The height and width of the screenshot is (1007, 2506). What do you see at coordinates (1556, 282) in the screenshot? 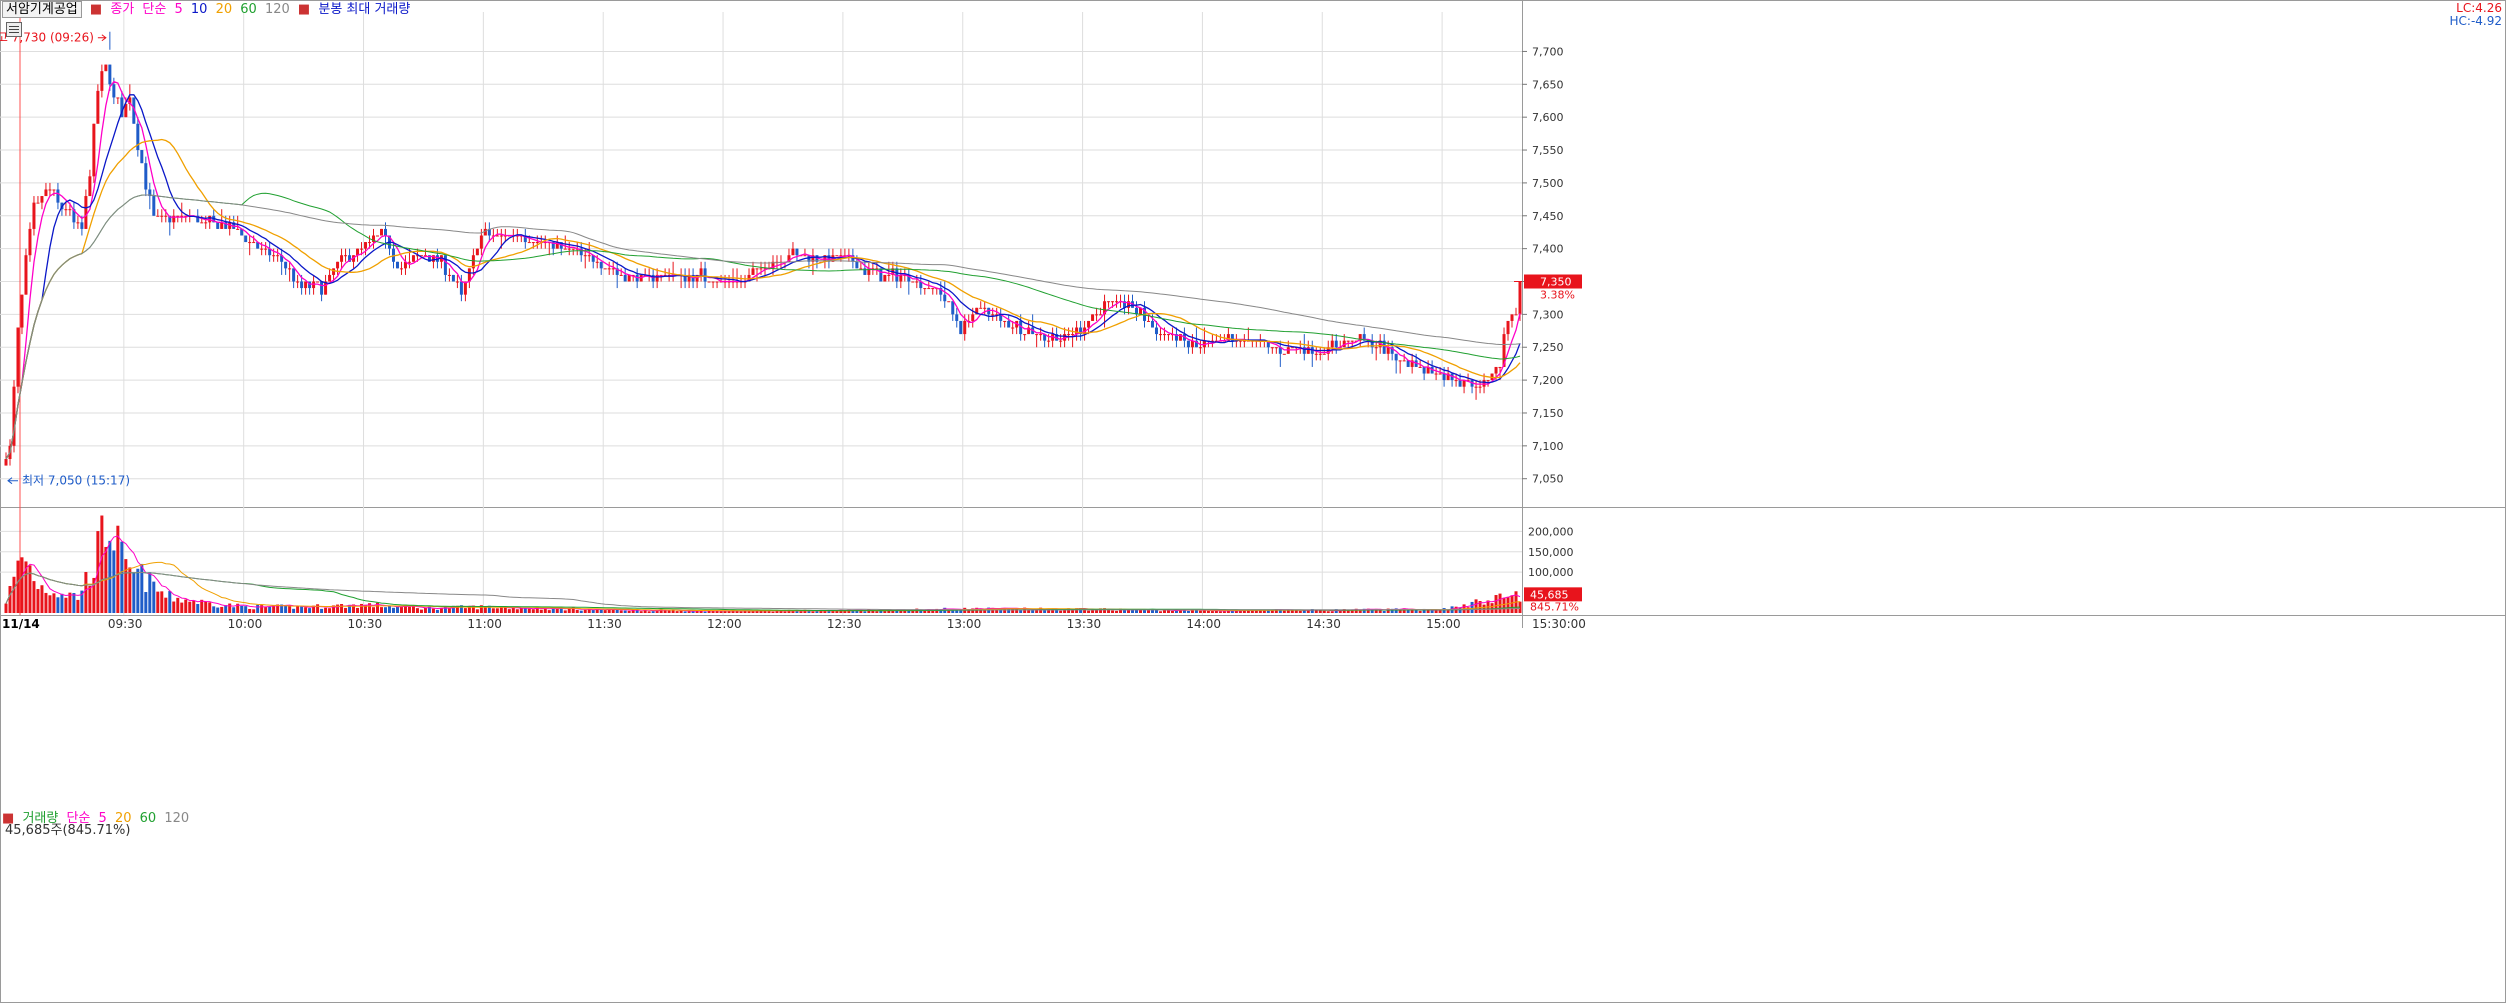
I see `current-price-value: 7,350` at bounding box center [1556, 282].